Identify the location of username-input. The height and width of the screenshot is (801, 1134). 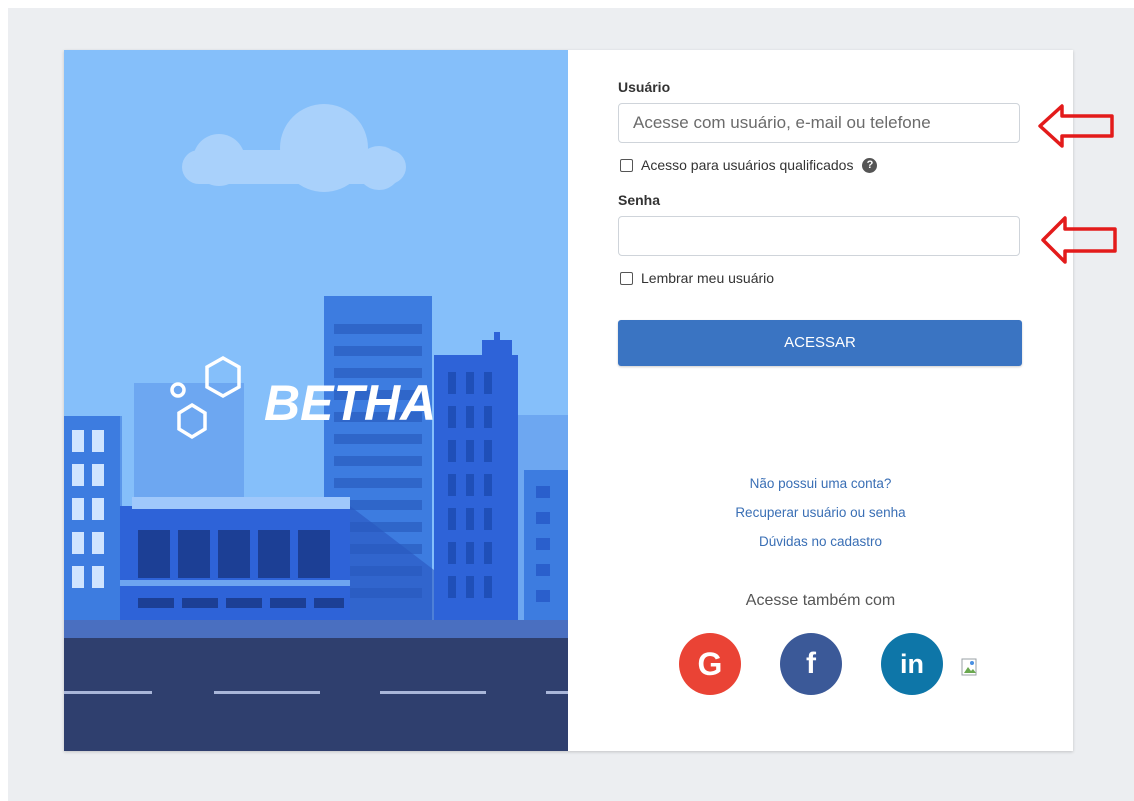
(819, 123).